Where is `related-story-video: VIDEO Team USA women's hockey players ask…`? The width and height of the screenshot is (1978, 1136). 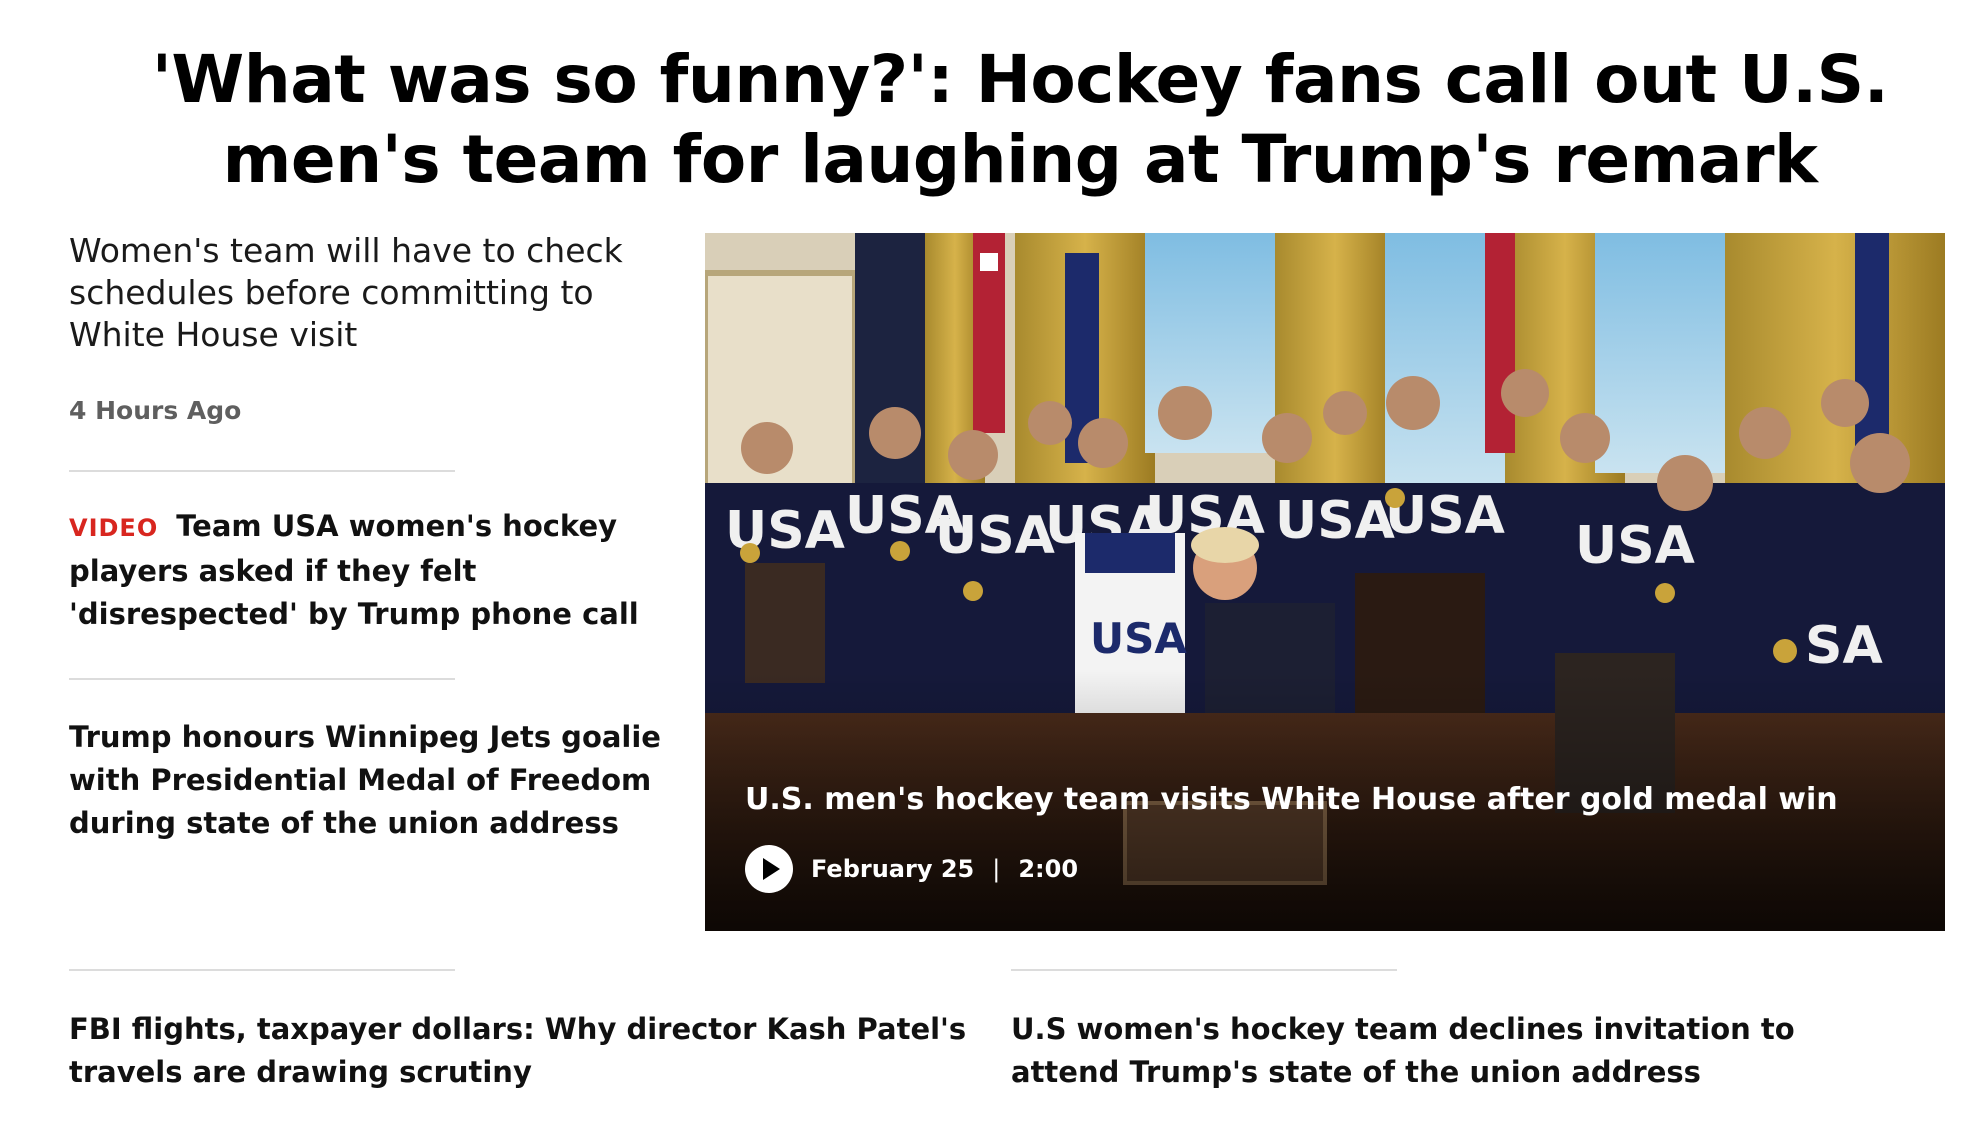
related-story-video: VIDEO Team USA women's hockey players ask… is located at coordinates (359, 570).